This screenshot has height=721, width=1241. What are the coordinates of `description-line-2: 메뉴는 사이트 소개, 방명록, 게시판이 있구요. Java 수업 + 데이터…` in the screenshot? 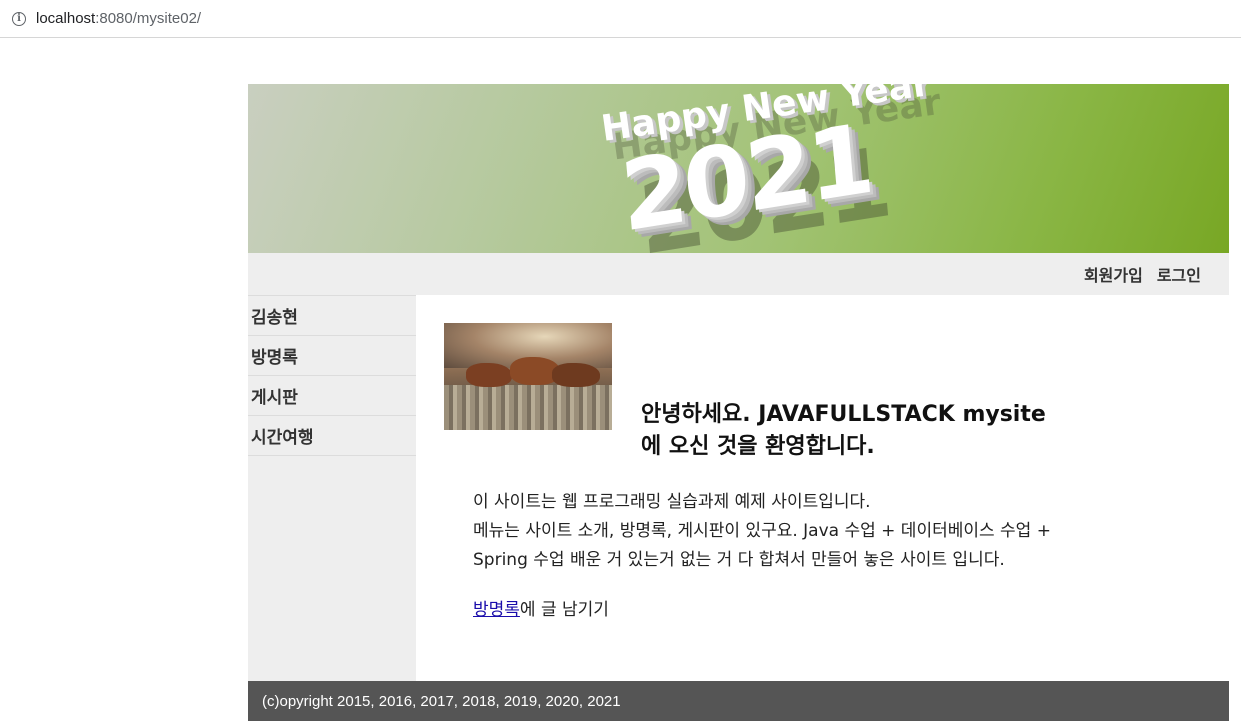 It's located at (762, 531).